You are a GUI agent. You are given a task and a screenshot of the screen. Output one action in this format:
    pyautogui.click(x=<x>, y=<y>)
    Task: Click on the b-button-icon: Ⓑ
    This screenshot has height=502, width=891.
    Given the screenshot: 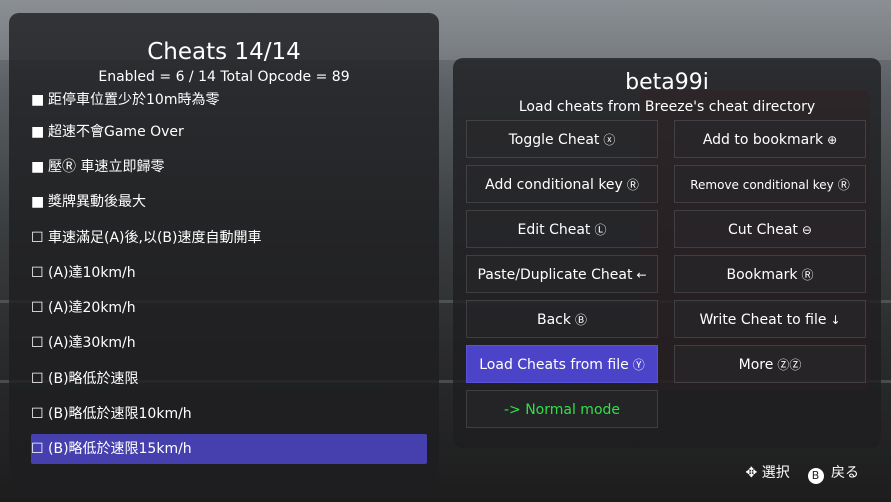 What is the action you would take?
    pyautogui.click(x=580, y=320)
    